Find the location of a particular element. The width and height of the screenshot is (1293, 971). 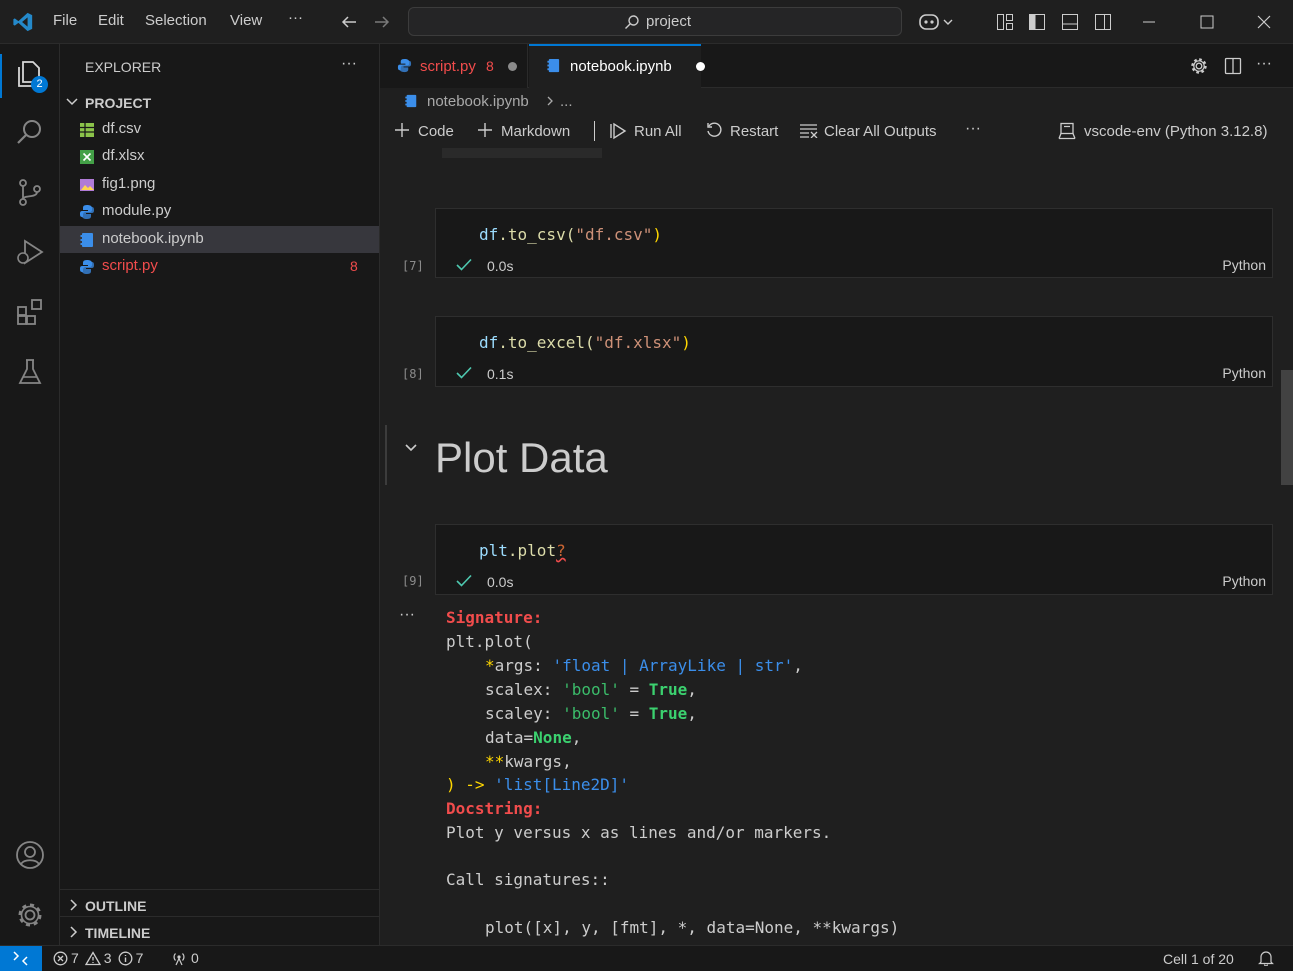

toolbar-separator is located at coordinates (594, 131).